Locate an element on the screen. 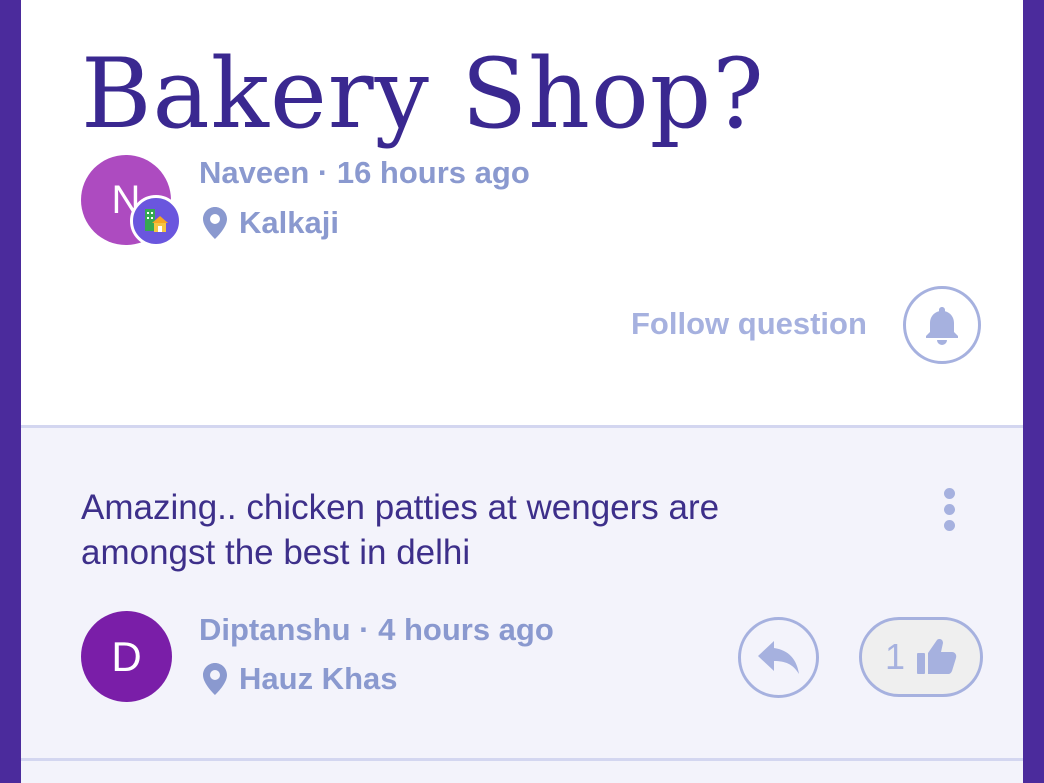 The height and width of the screenshot is (783, 1044). next-card-edge is located at coordinates (522, 772).